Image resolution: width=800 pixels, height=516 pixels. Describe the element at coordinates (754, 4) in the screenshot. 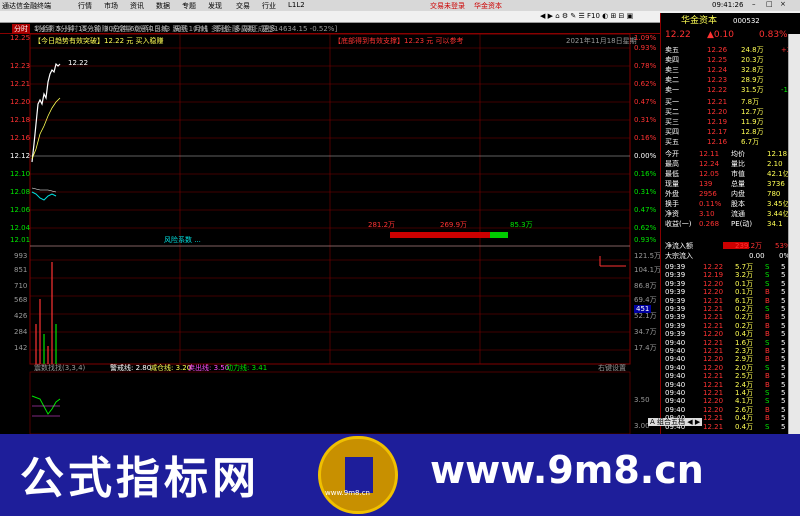

I see `minimize-icon: –` at that location.